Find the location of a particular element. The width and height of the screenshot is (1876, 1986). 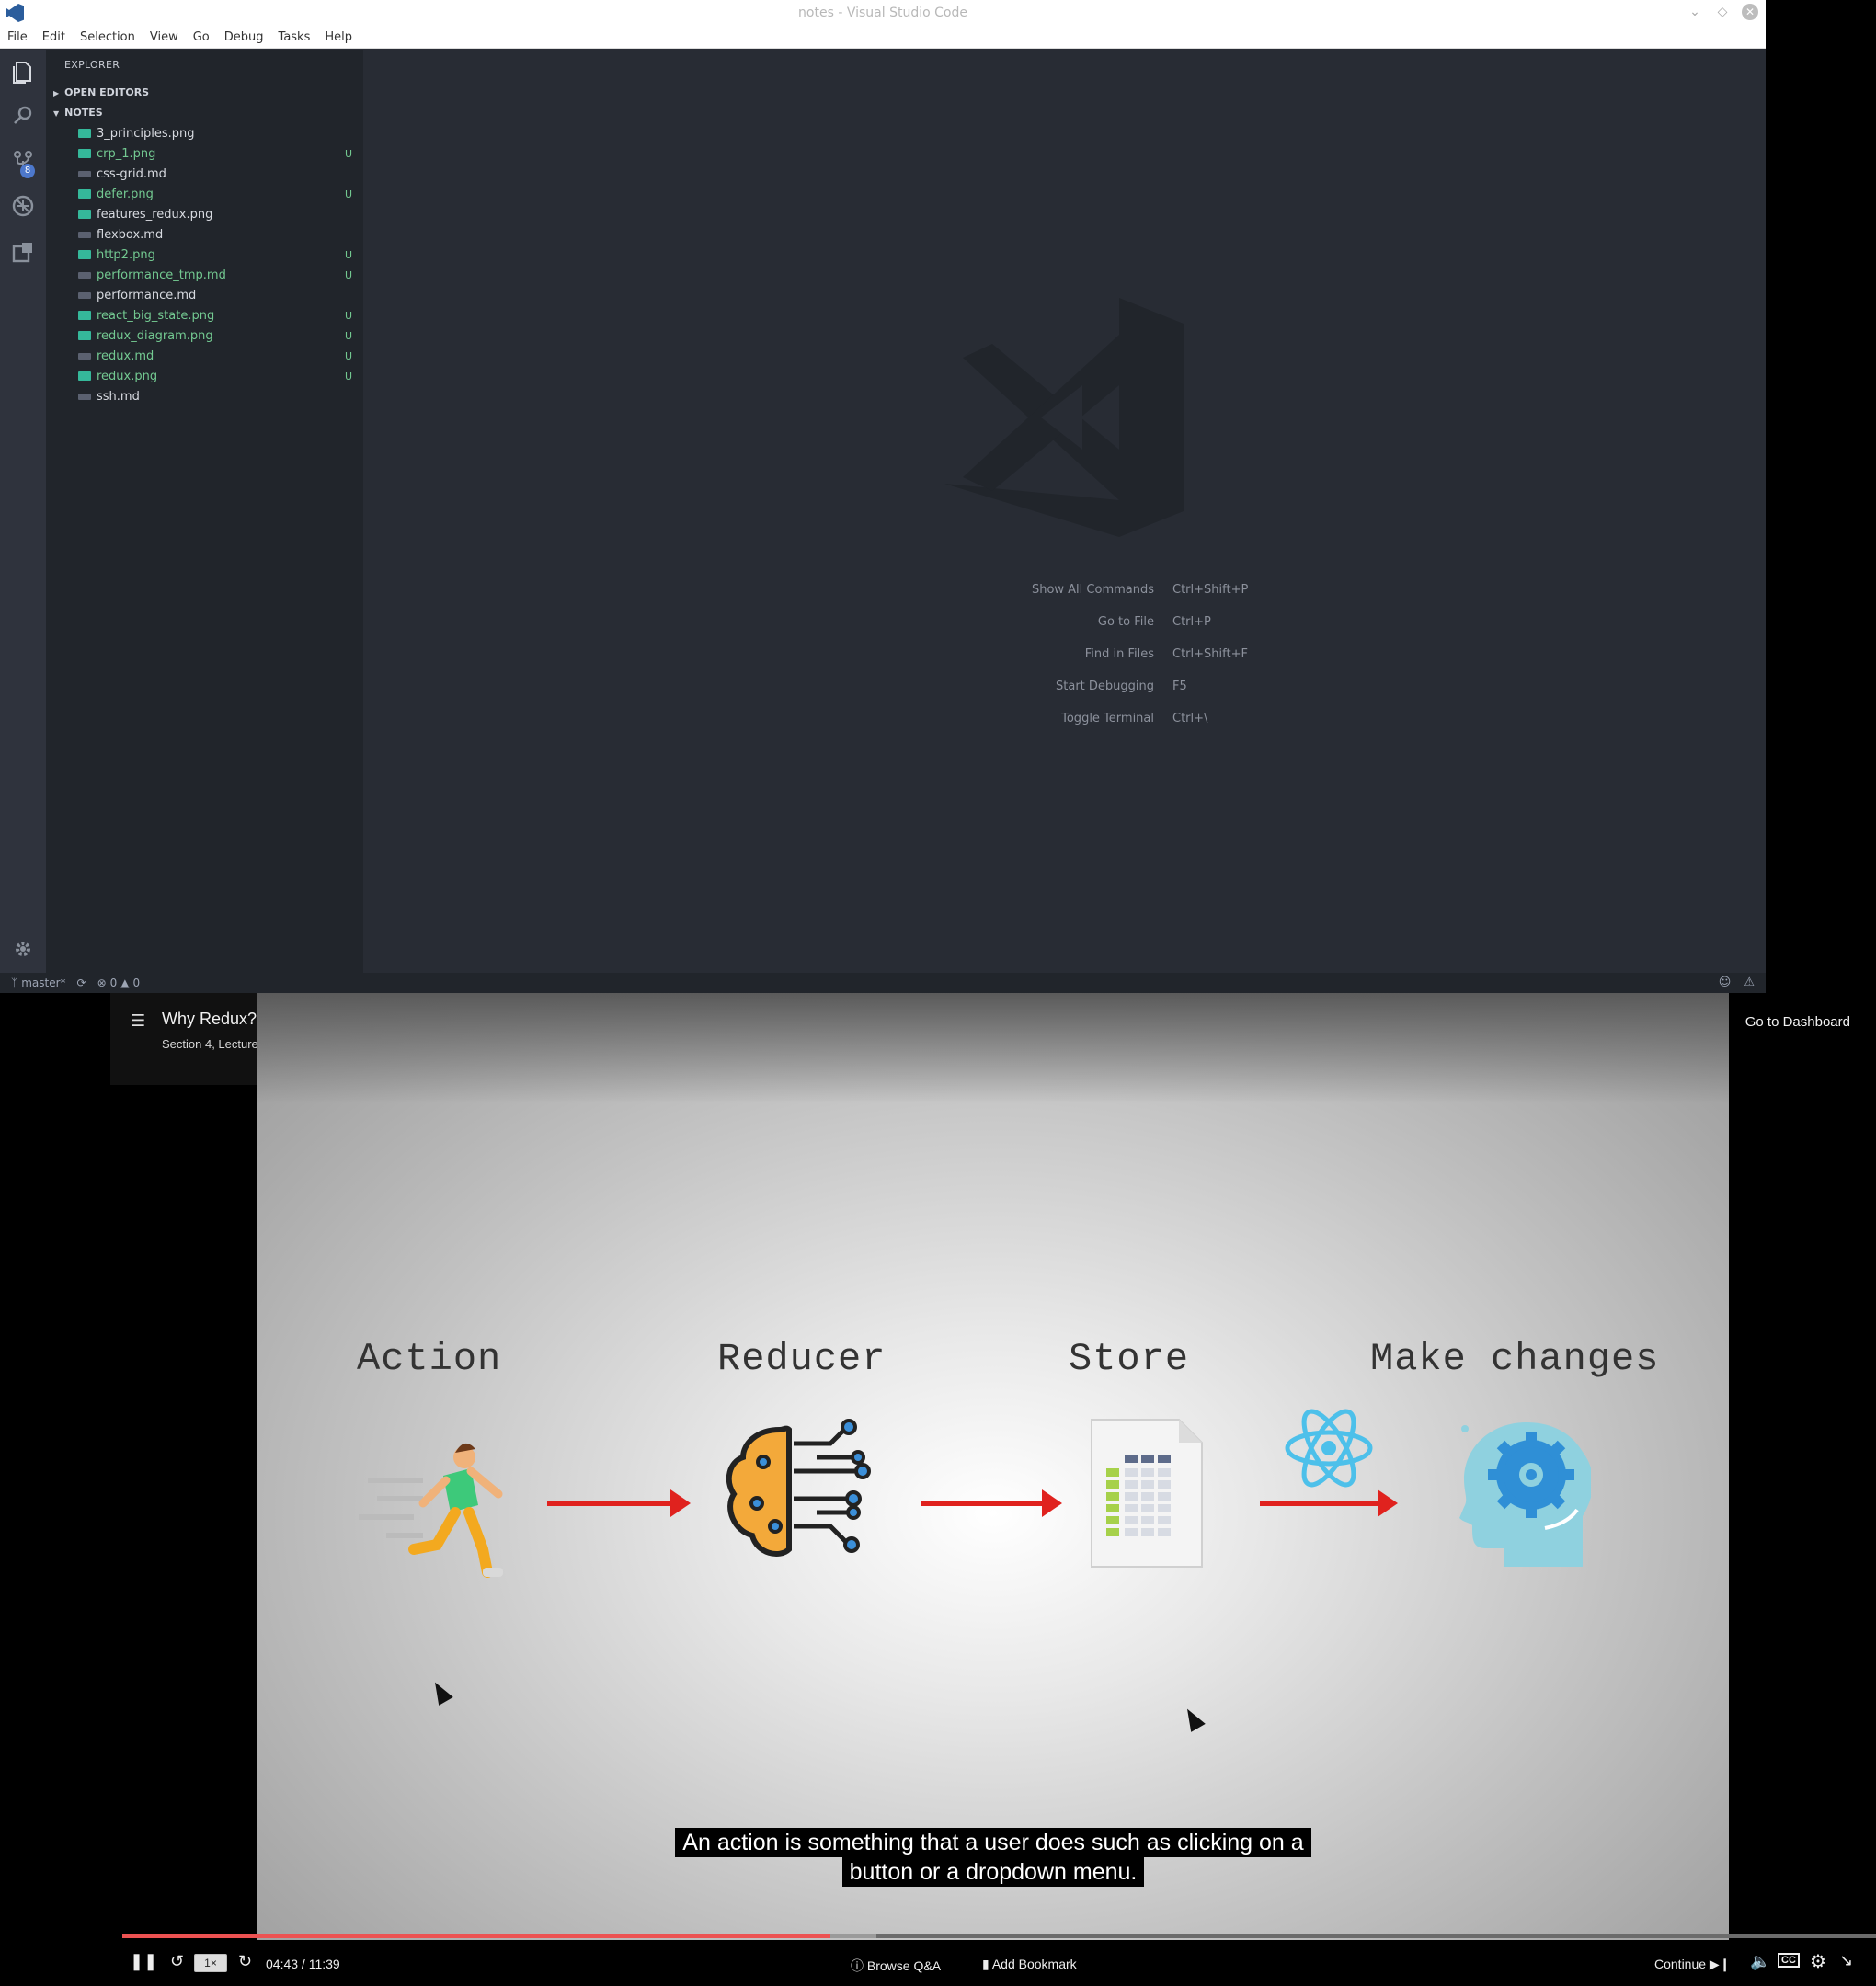

status-bar: ᛉ master* ⟳ ⊗ 0 ▲ 0 ☺ ⚠ is located at coordinates (883, 983).